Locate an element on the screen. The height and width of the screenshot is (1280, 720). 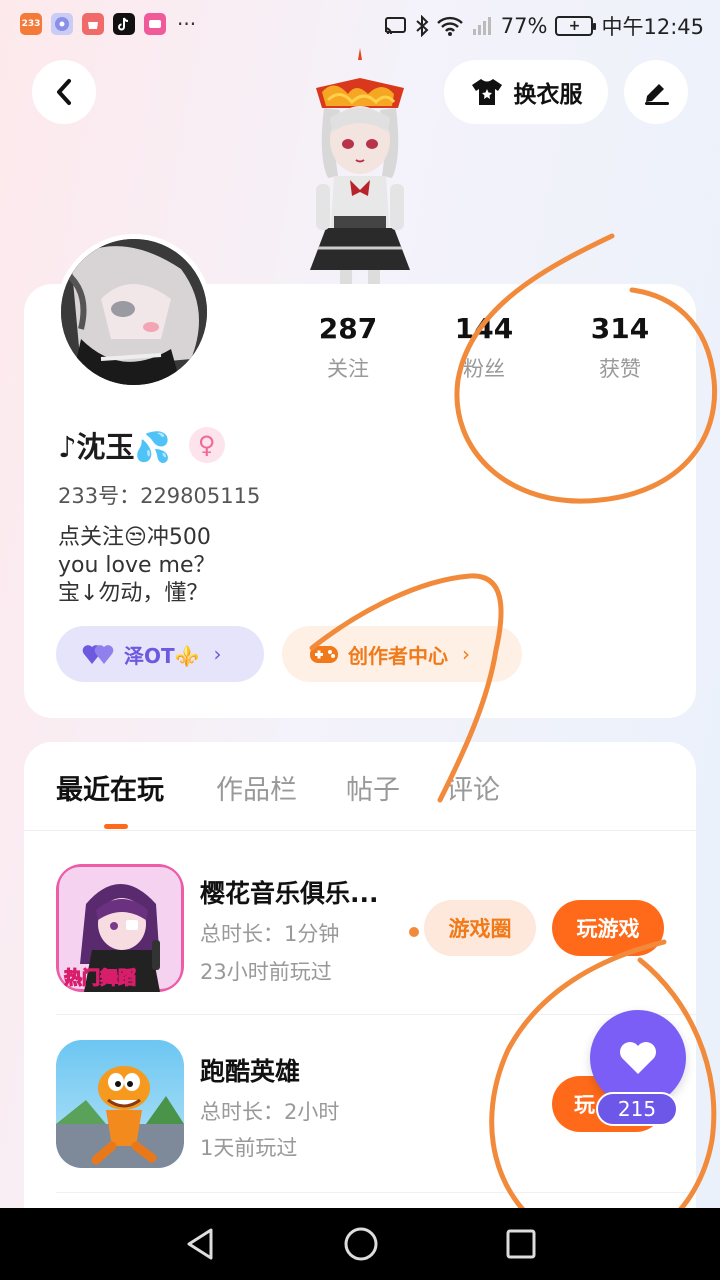
tiktok-app-icon is located at coordinates (124, 24).